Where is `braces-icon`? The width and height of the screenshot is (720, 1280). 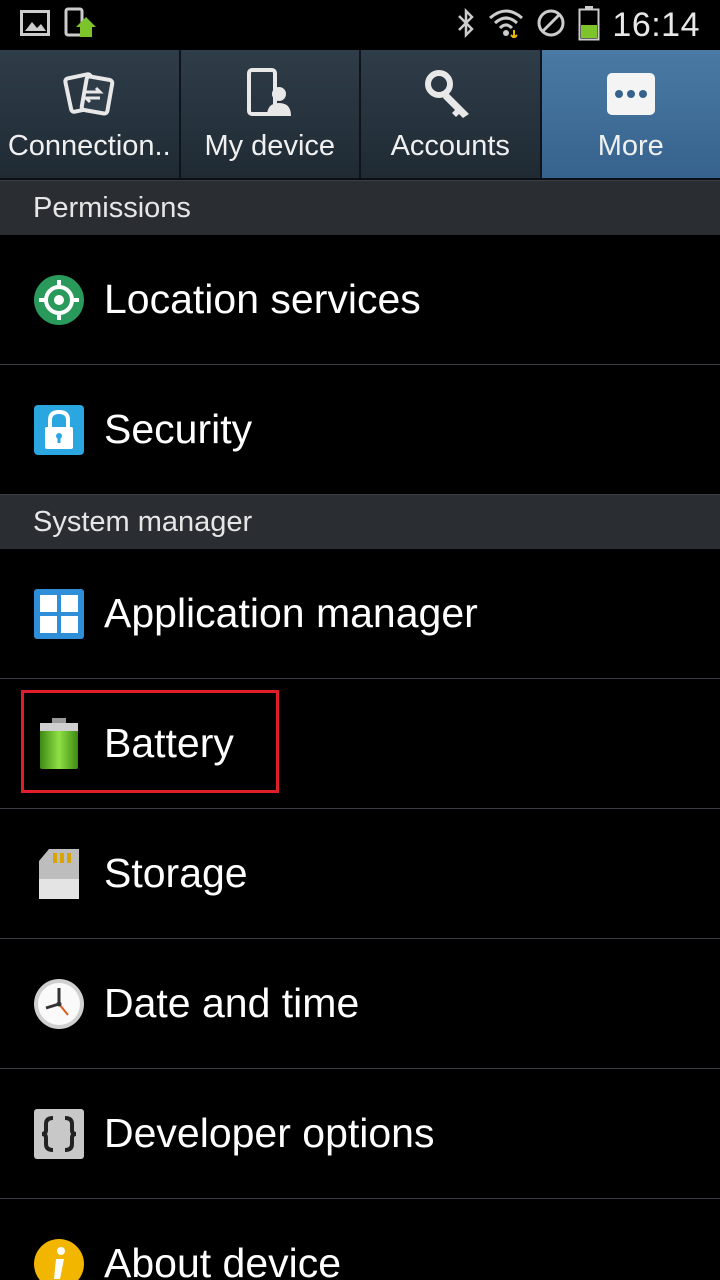 braces-icon is located at coordinates (59, 1134).